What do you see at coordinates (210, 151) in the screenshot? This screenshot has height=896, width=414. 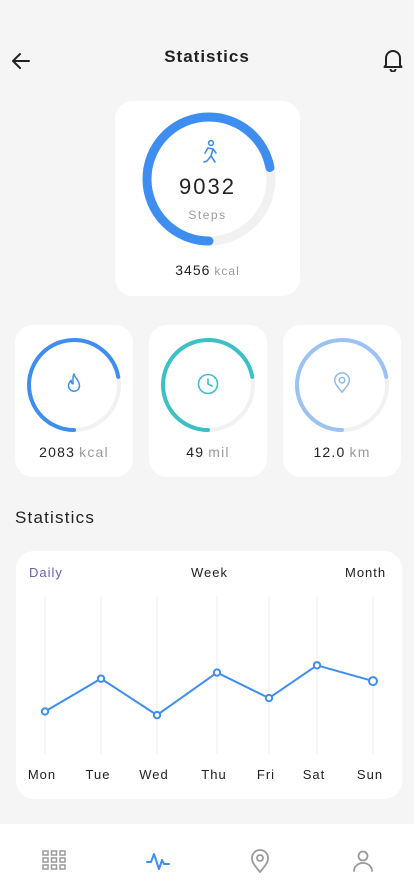 I see `walking-person-icon` at bounding box center [210, 151].